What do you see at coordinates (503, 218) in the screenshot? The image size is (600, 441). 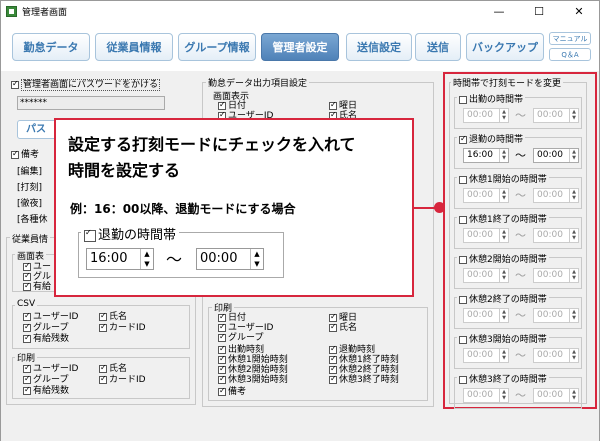 I see `time-group-row: 休憩1終了の時間帯` at bounding box center [503, 218].